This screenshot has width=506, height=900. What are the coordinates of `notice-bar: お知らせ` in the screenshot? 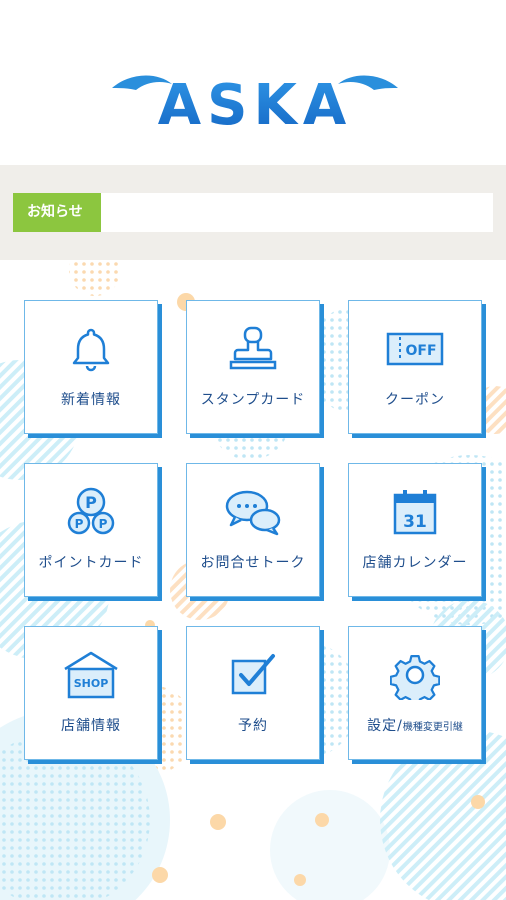 It's located at (253, 212).